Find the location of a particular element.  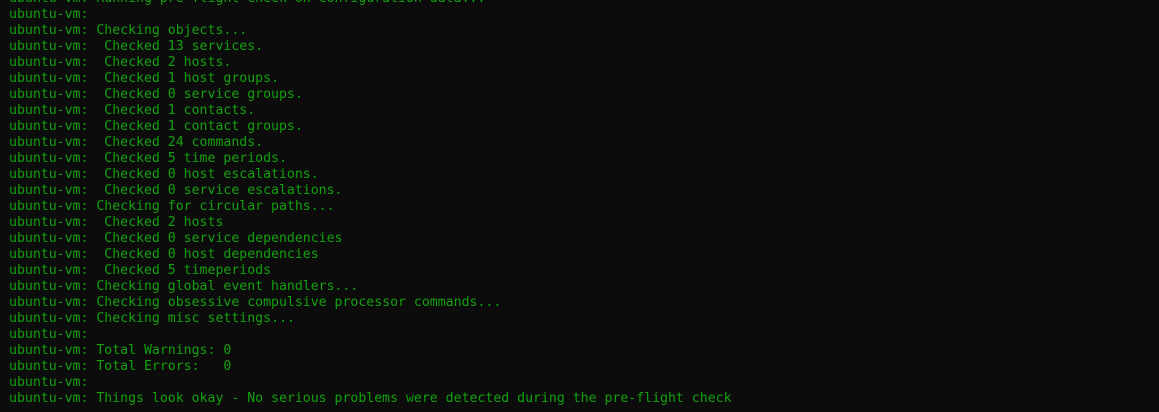

terminal-message: Total Errors: 0 is located at coordinates (160, 366).